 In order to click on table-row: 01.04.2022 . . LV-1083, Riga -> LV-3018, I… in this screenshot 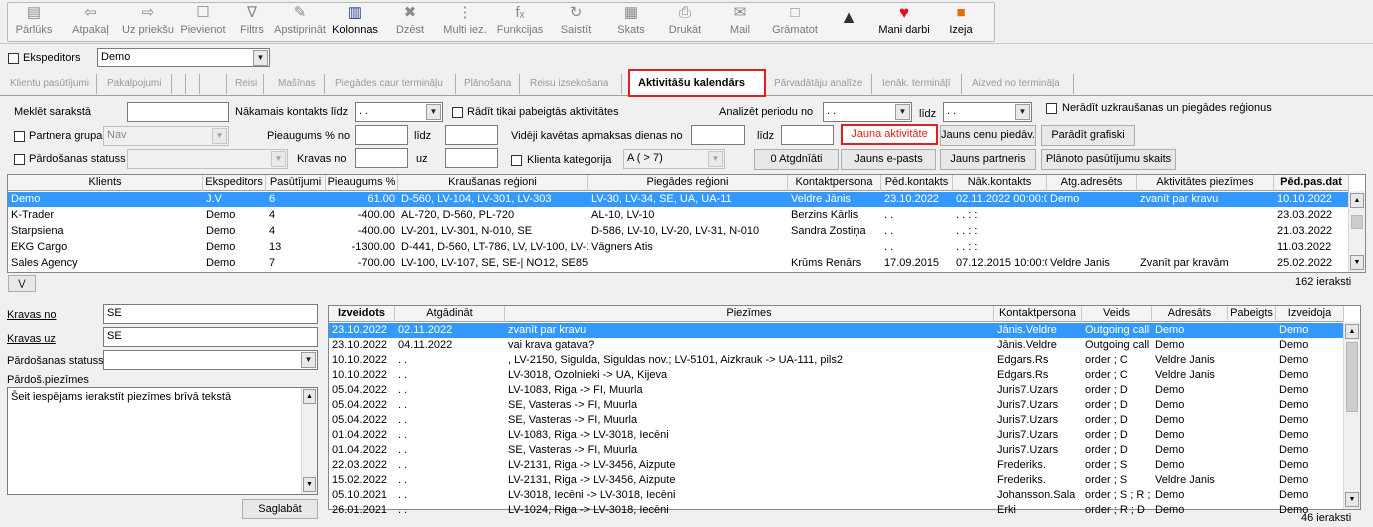, I will do `click(836, 435)`.